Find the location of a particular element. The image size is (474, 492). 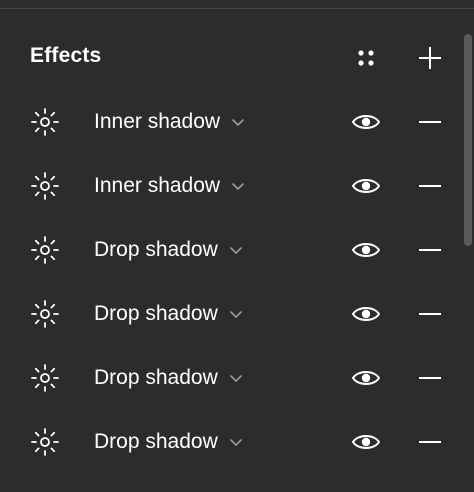

panel-title: Effects is located at coordinates (66, 55).